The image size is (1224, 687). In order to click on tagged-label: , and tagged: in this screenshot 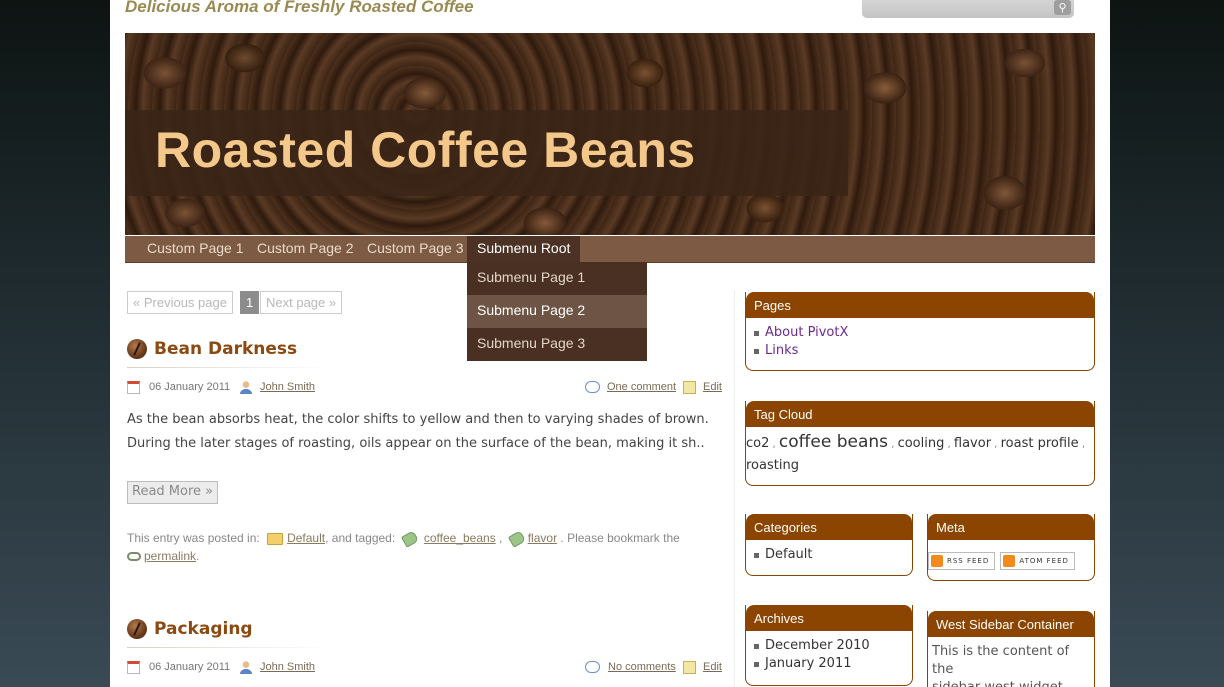, I will do `click(360, 538)`.